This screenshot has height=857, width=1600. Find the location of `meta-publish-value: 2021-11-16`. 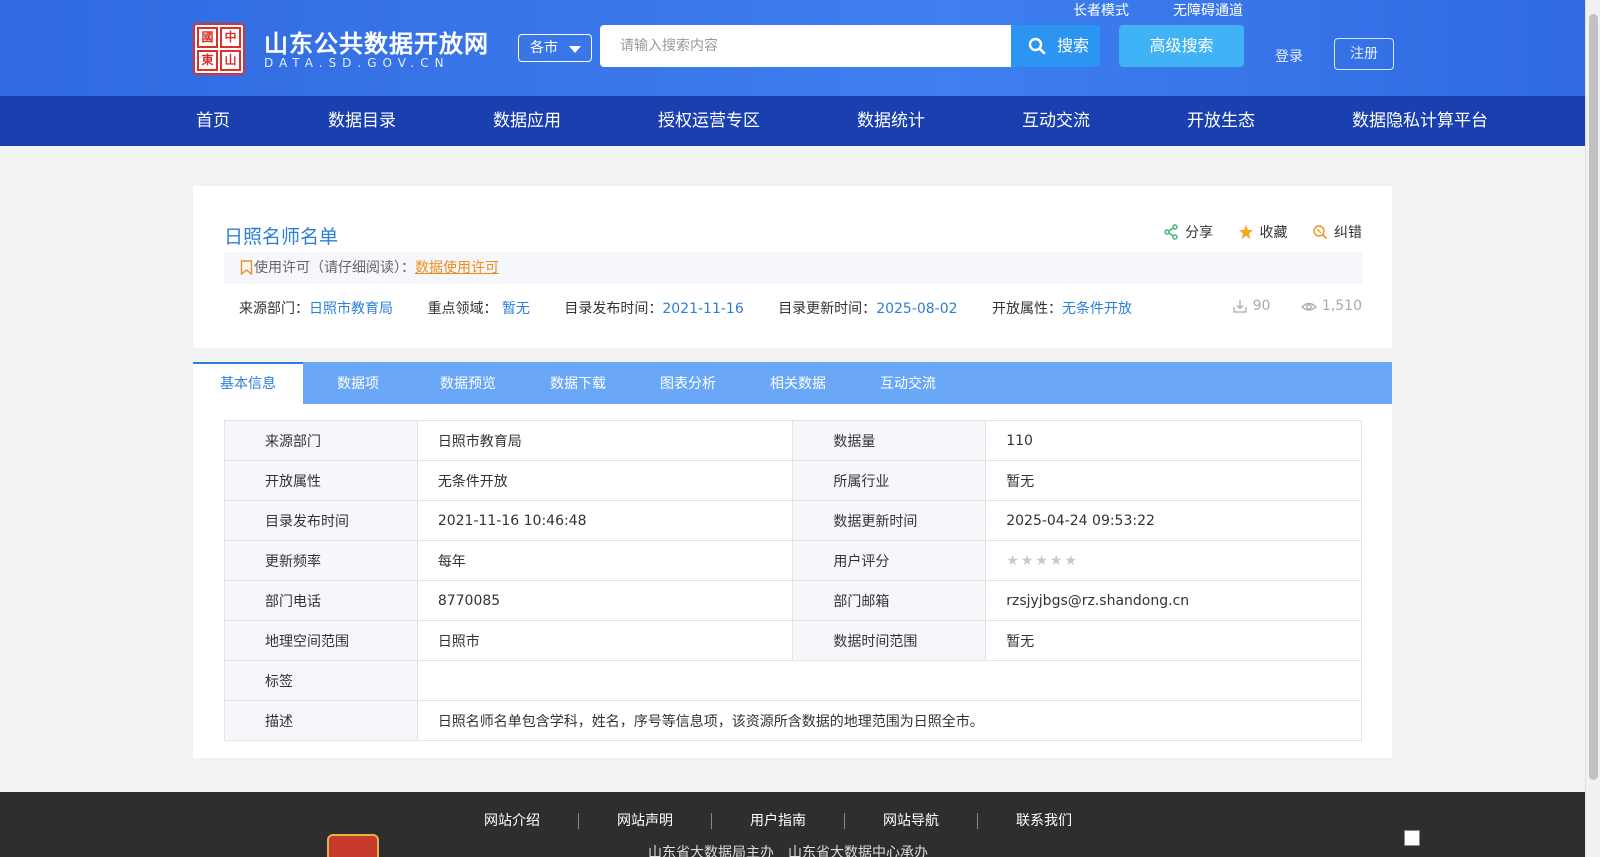

meta-publish-value: 2021-11-16 is located at coordinates (703, 309).